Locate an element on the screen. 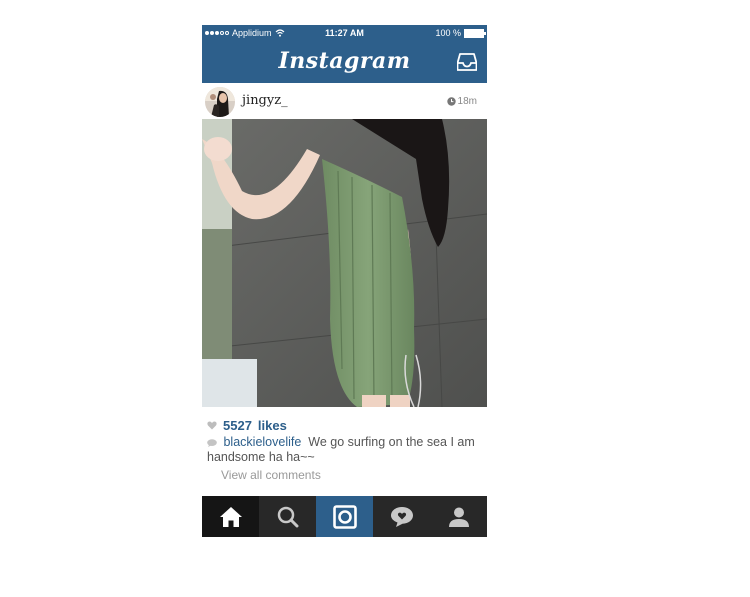 The width and height of the screenshot is (750, 597). view-all-comments-link: View all comments is located at coordinates (271, 475).